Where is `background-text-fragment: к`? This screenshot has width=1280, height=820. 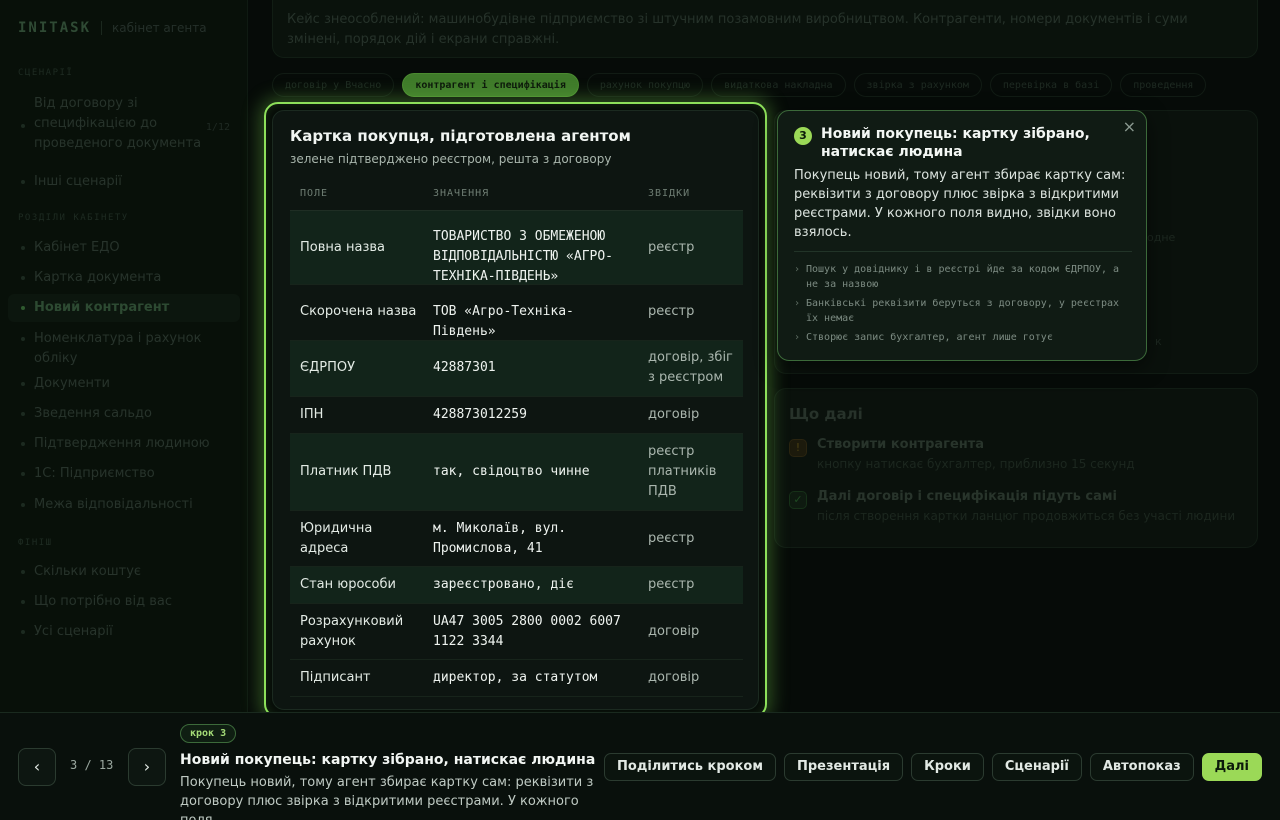
background-text-fragment: к is located at coordinates (1158, 341).